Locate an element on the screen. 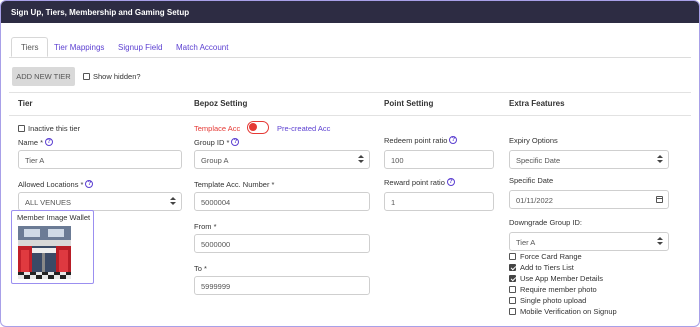 This screenshot has width=700, height=327. feature-require-member-photo: Require member photo is located at coordinates (553, 289).